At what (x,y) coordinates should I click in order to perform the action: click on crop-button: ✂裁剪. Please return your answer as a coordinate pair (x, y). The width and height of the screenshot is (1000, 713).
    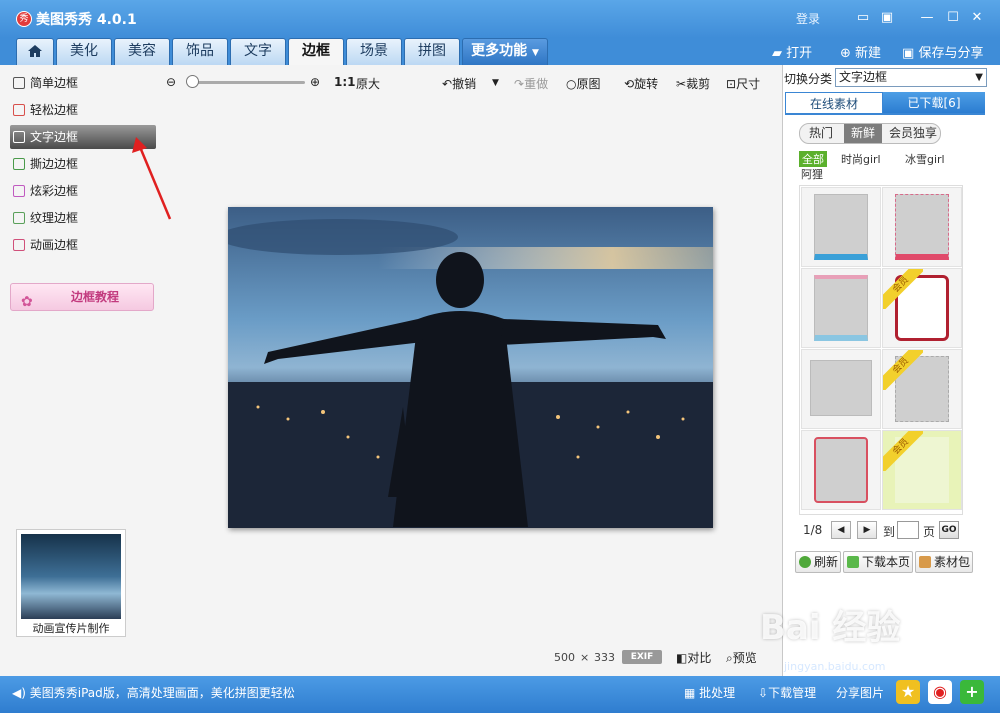
    Looking at the image, I should click on (693, 83).